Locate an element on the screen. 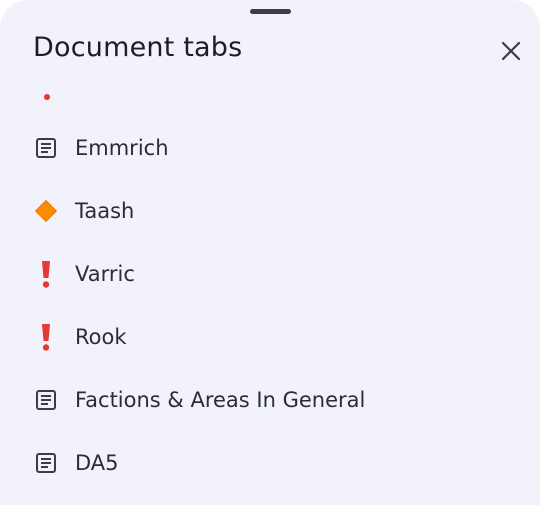  close-button is located at coordinates (511, 51).